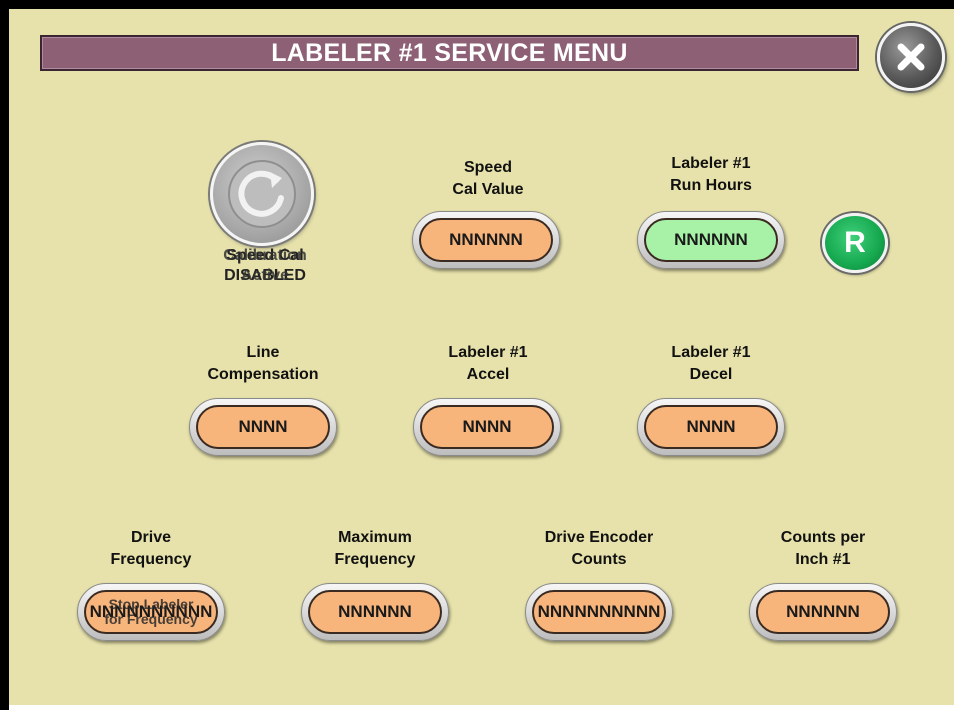  I want to click on decel-field: NNNN, so click(711, 427).